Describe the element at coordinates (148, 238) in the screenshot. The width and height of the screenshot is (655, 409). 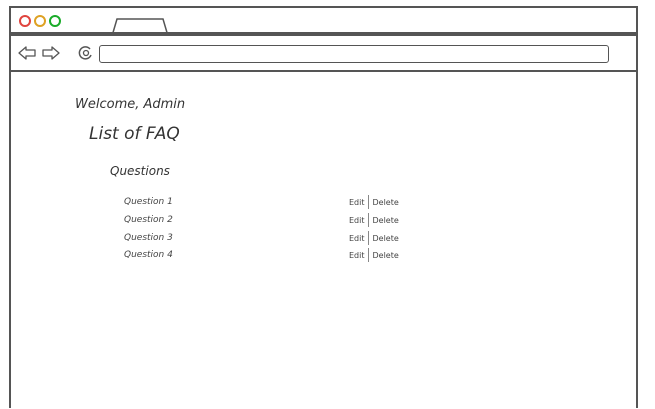
I see `question-label: Question 3` at that location.